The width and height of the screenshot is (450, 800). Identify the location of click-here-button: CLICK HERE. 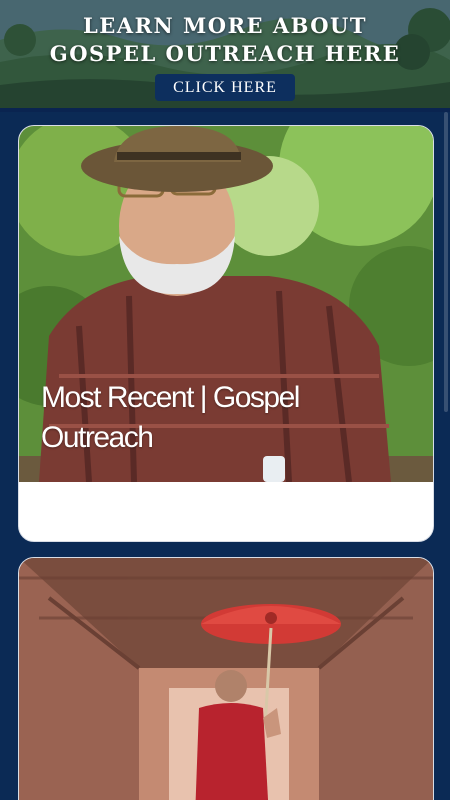
(225, 87).